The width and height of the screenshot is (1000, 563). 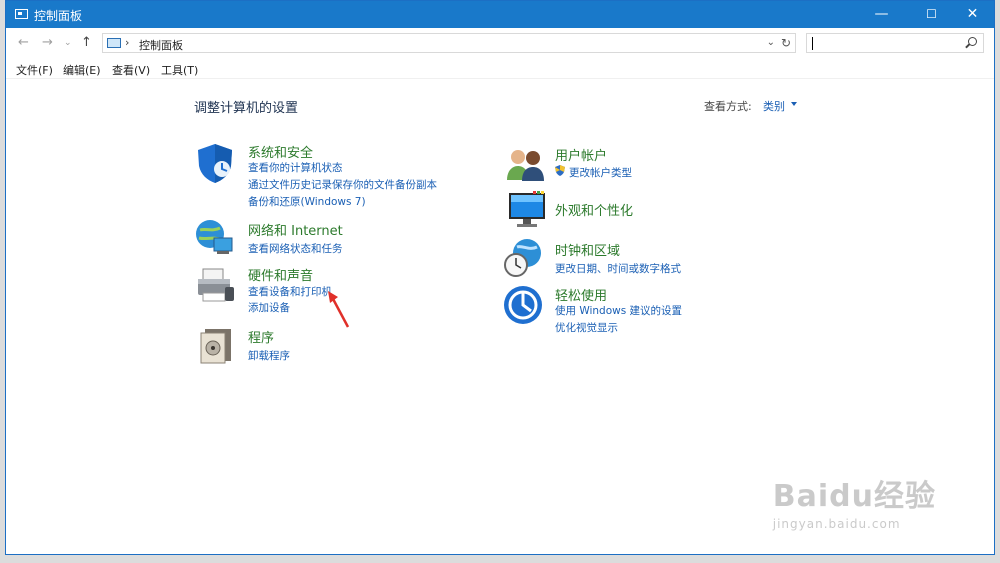 I want to click on menu-edit: 编辑(E), so click(x=82, y=70).